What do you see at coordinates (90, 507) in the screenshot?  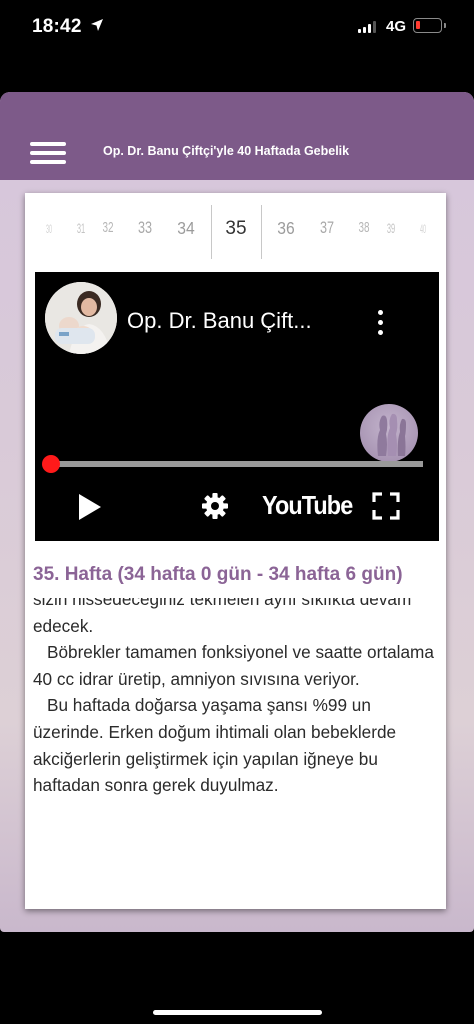 I see `play-icon` at bounding box center [90, 507].